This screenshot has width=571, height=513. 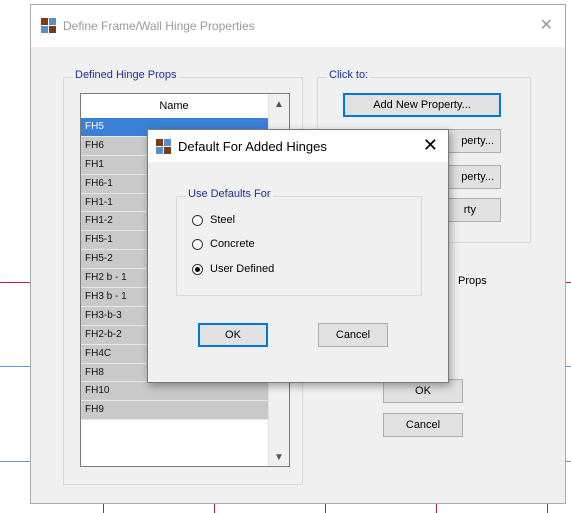 What do you see at coordinates (174, 392) in the screenshot?
I see `list-item: FH10` at bounding box center [174, 392].